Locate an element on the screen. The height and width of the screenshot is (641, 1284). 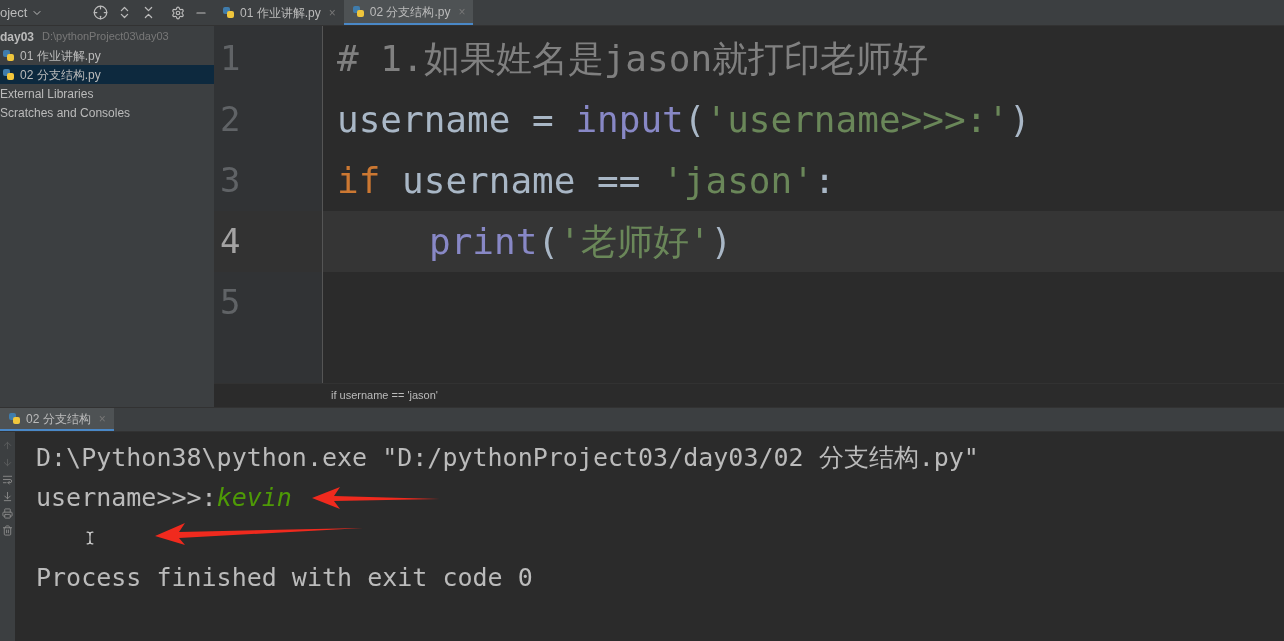
console-line: D:\Python38\python.exe "D:/pythonProject03/day03/02 分支结构.py" is located at coordinates (507, 458).